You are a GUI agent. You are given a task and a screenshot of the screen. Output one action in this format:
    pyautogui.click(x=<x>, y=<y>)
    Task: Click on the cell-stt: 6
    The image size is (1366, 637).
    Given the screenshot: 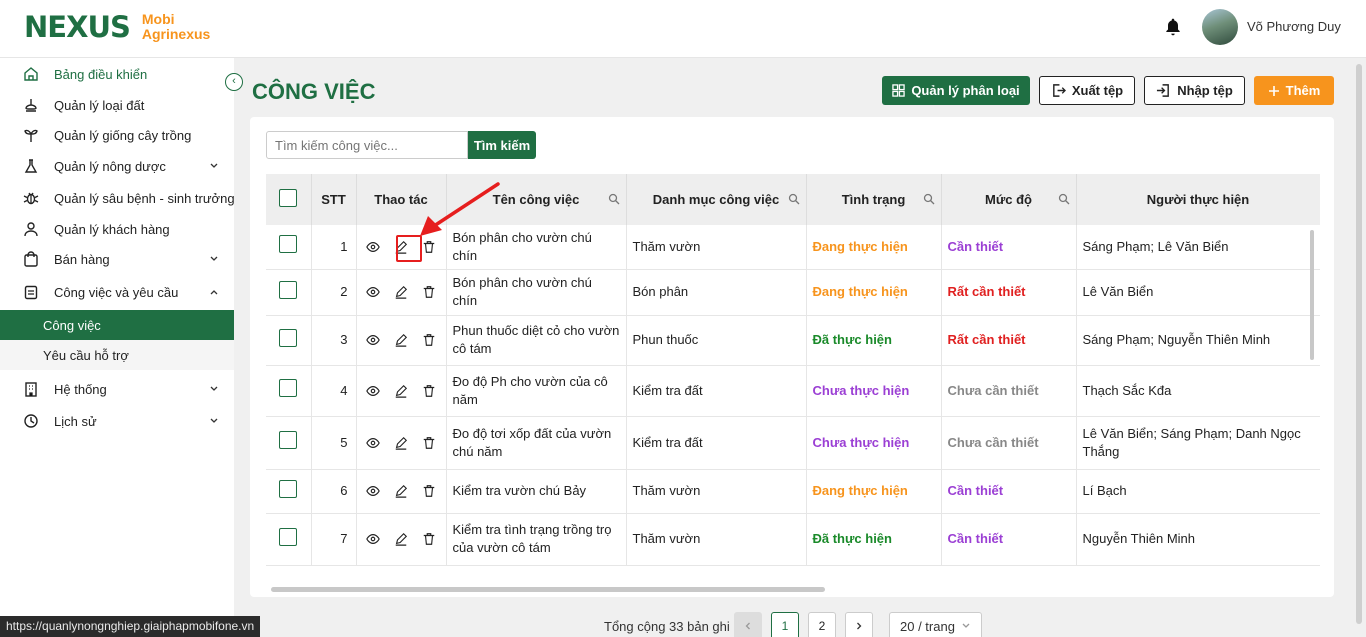 What is the action you would take?
    pyautogui.click(x=334, y=491)
    